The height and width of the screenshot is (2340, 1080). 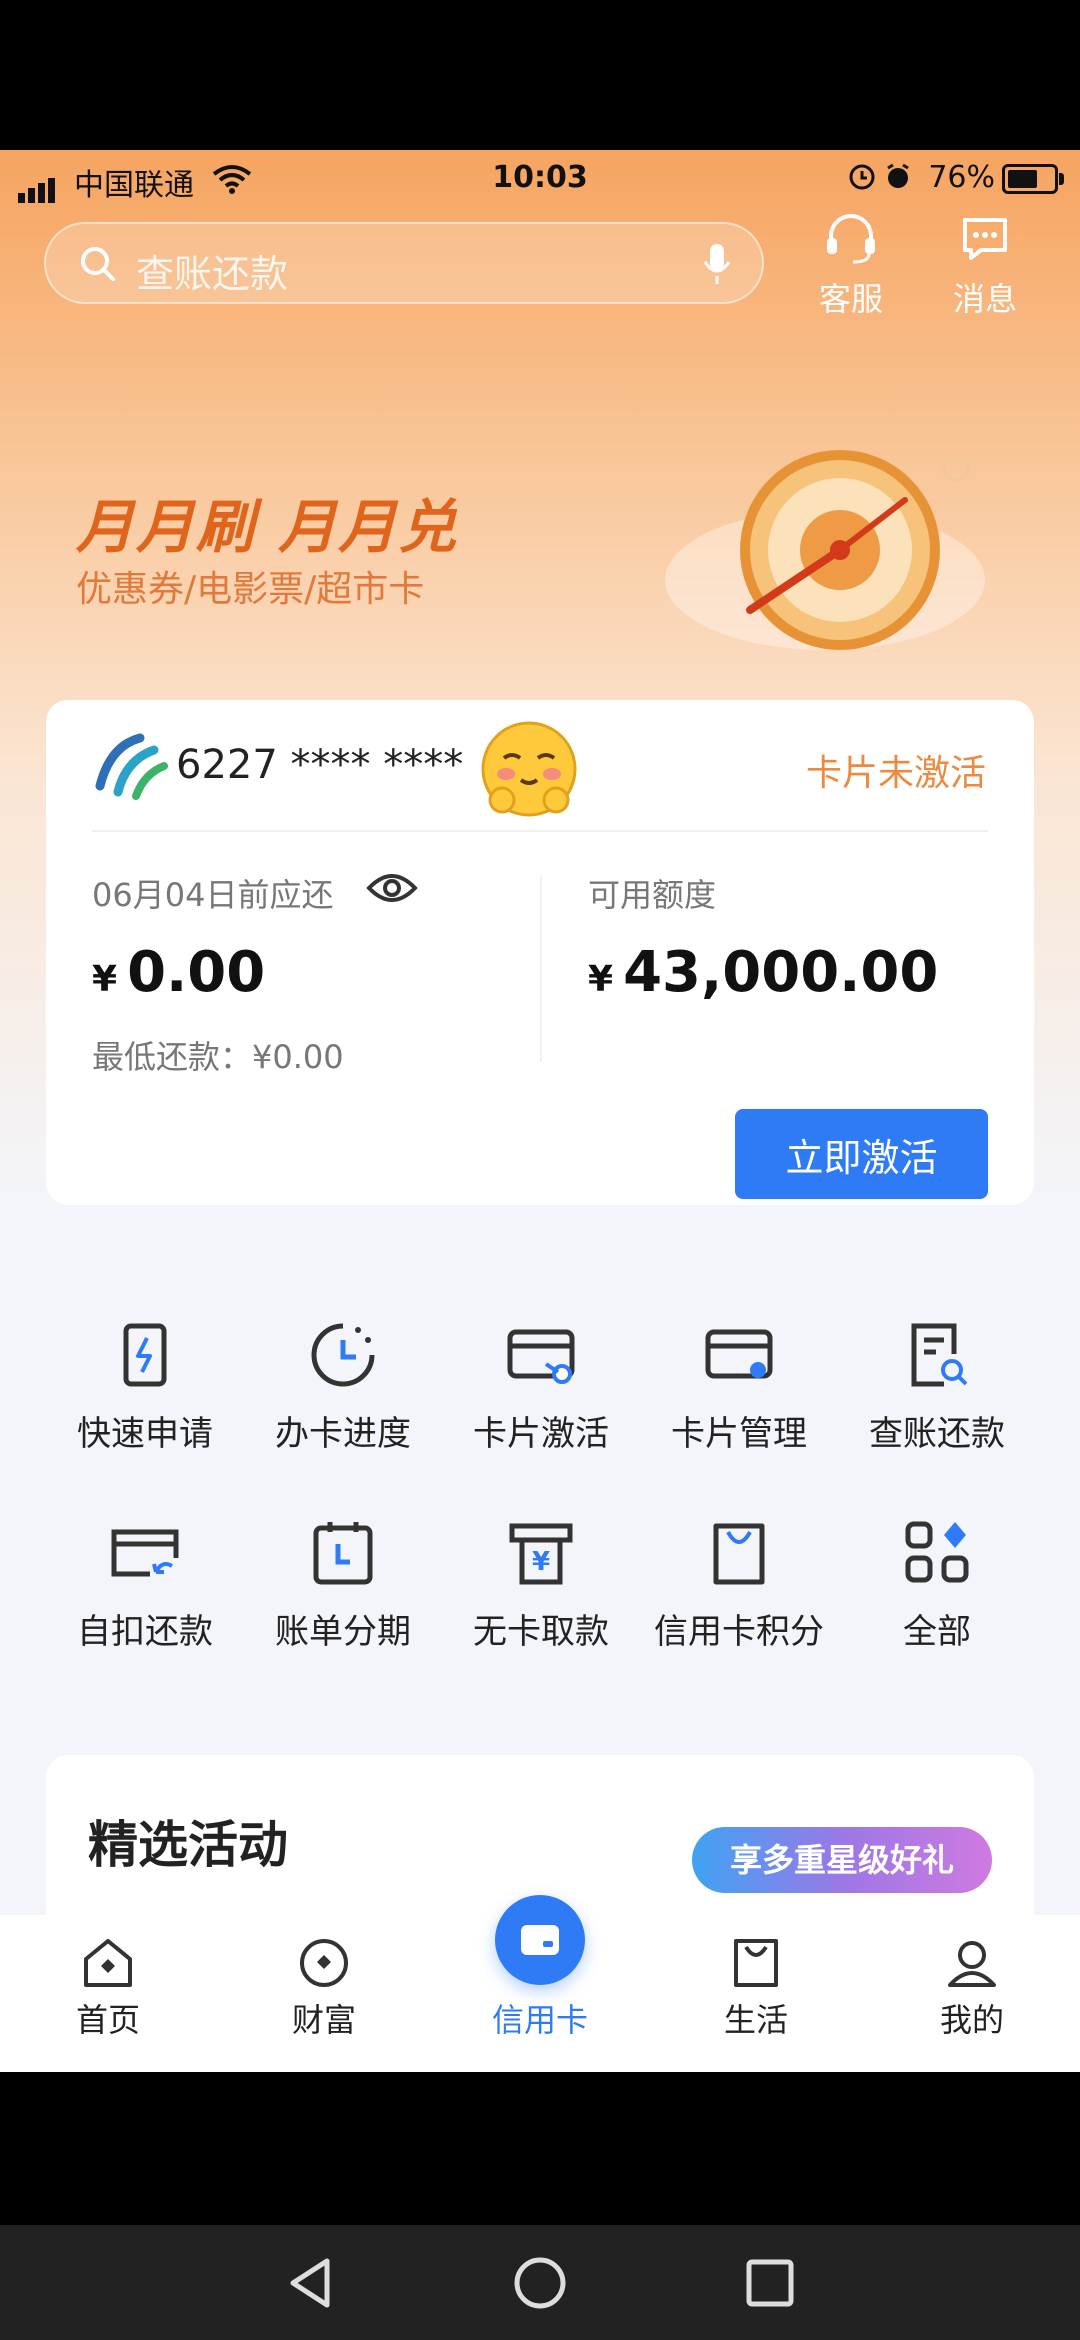 What do you see at coordinates (755, 2020) in the screenshot?
I see `tab-label: 生活` at bounding box center [755, 2020].